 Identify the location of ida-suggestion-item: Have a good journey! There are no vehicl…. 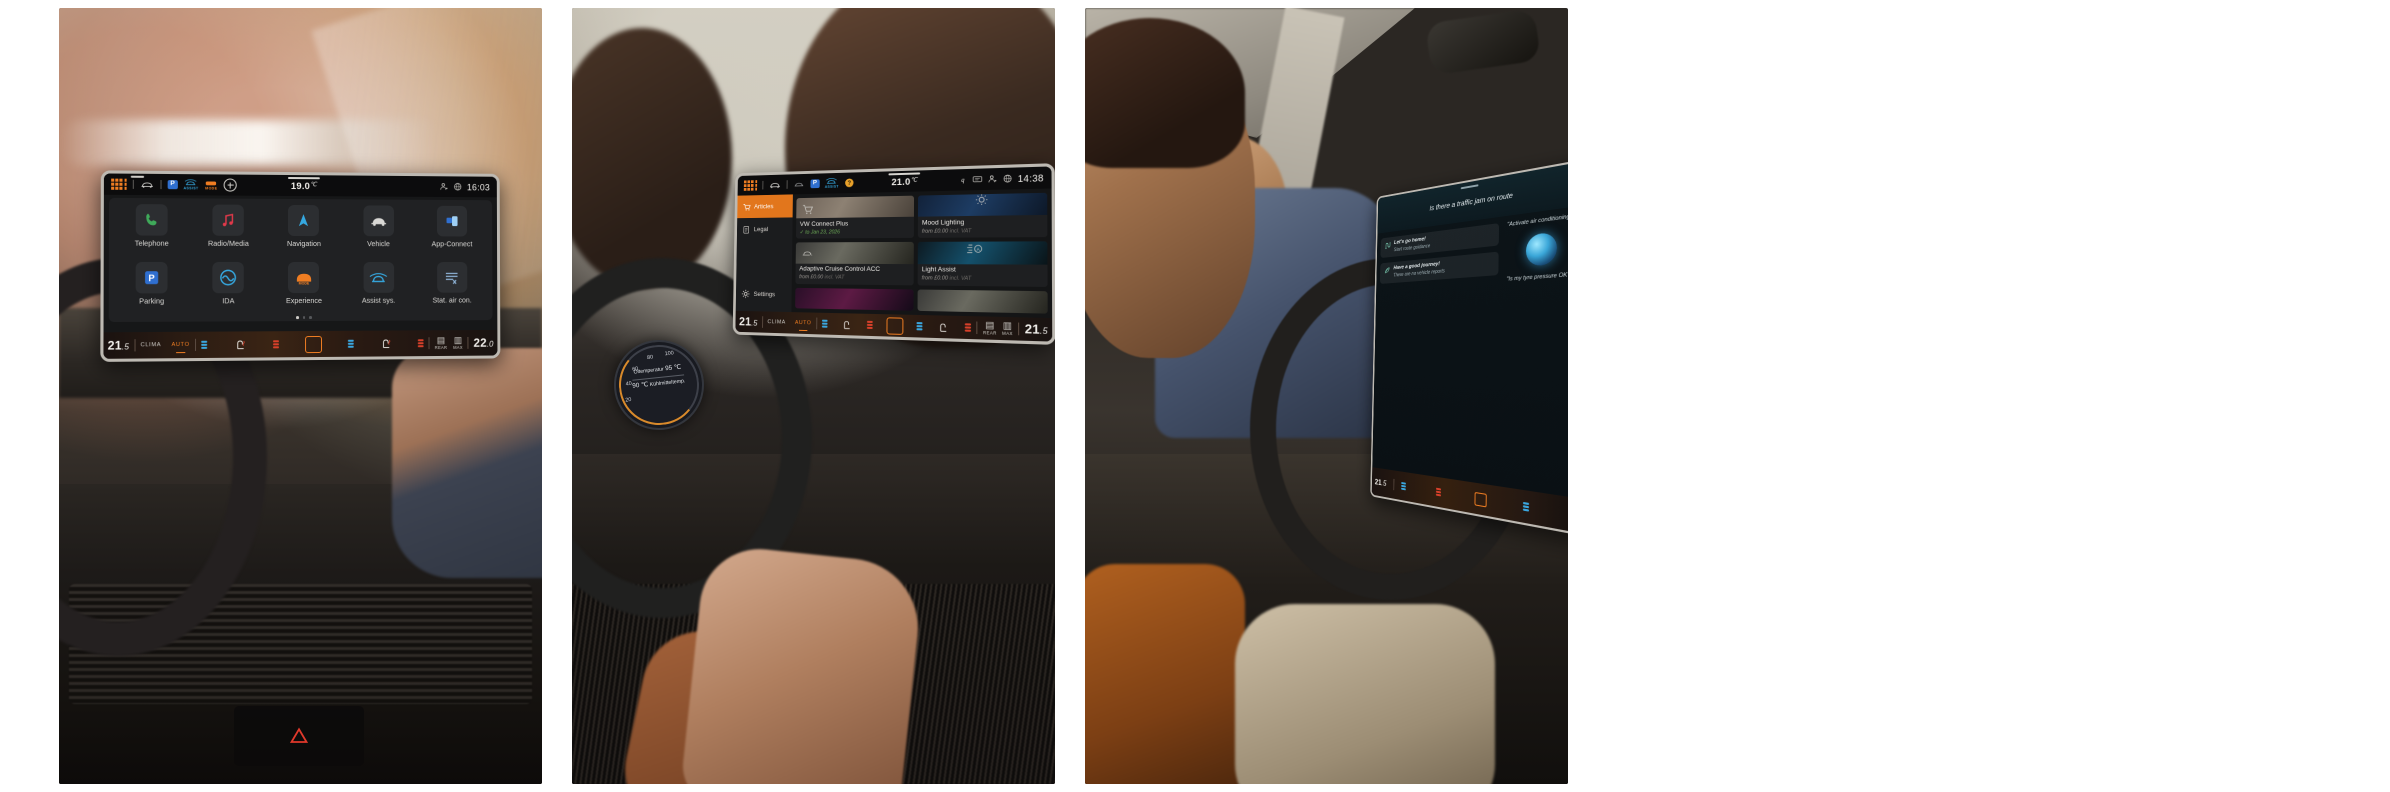
(1439, 267).